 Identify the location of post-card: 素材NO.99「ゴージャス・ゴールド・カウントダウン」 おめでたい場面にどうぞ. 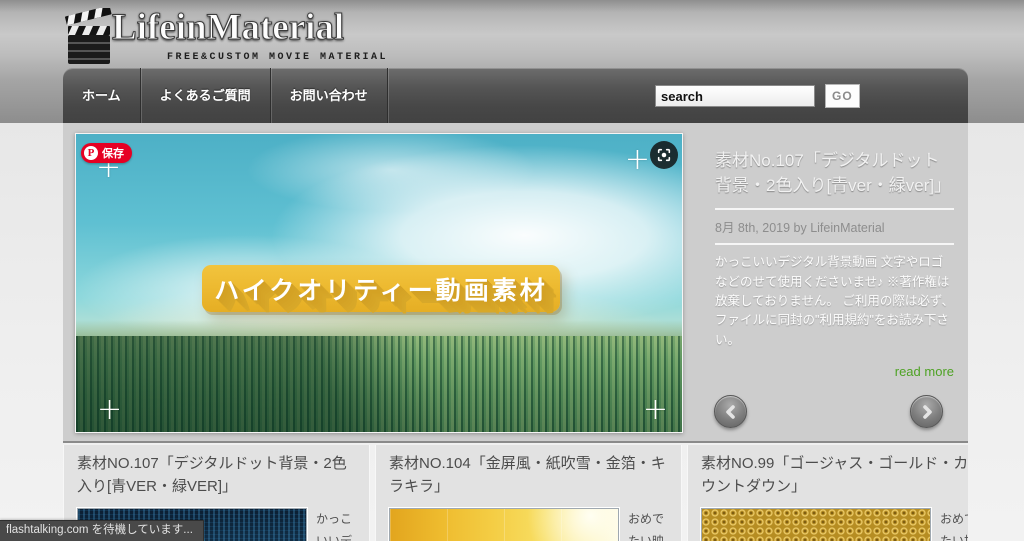
(827, 493).